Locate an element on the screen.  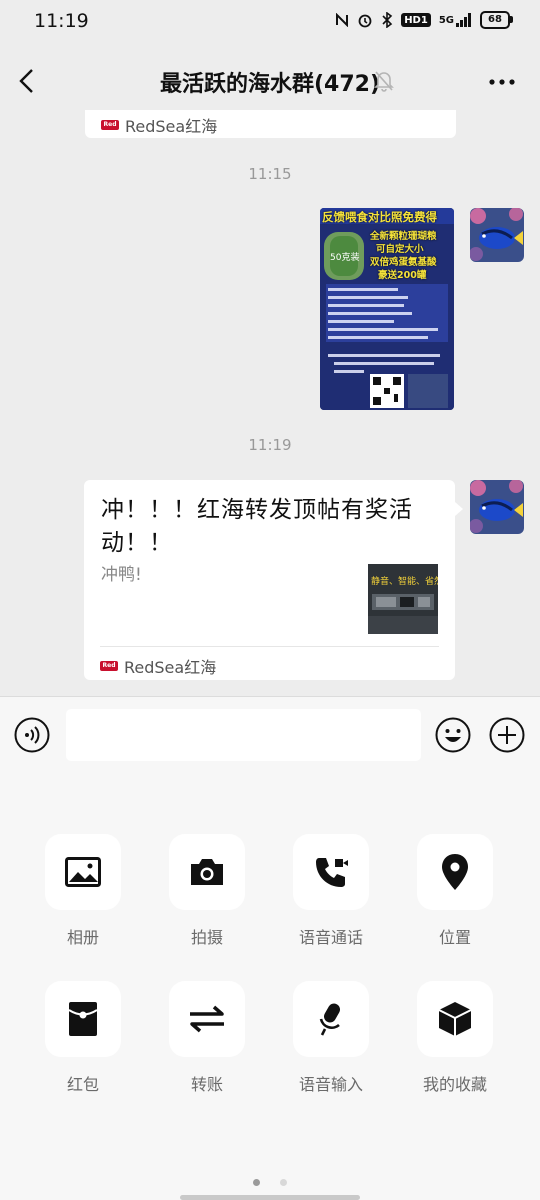
transfer-icon is located at coordinates (207, 1019).